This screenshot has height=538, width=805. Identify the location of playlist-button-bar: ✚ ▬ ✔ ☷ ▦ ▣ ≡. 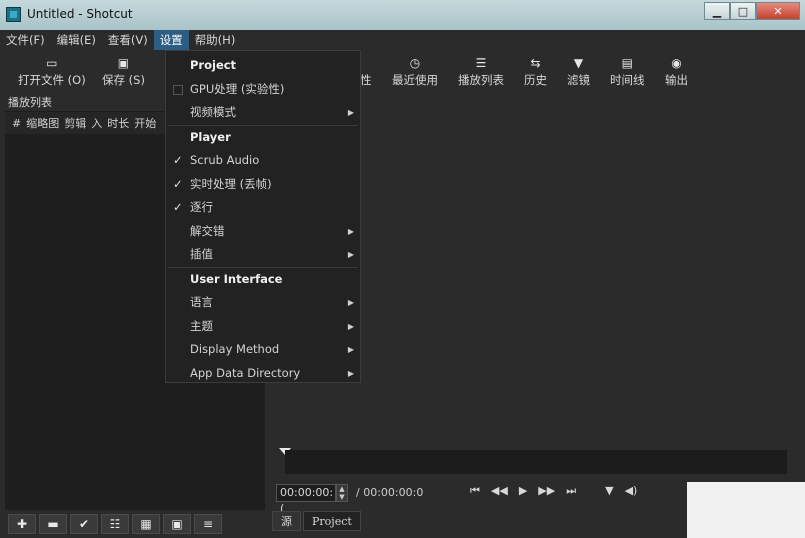
(135, 524).